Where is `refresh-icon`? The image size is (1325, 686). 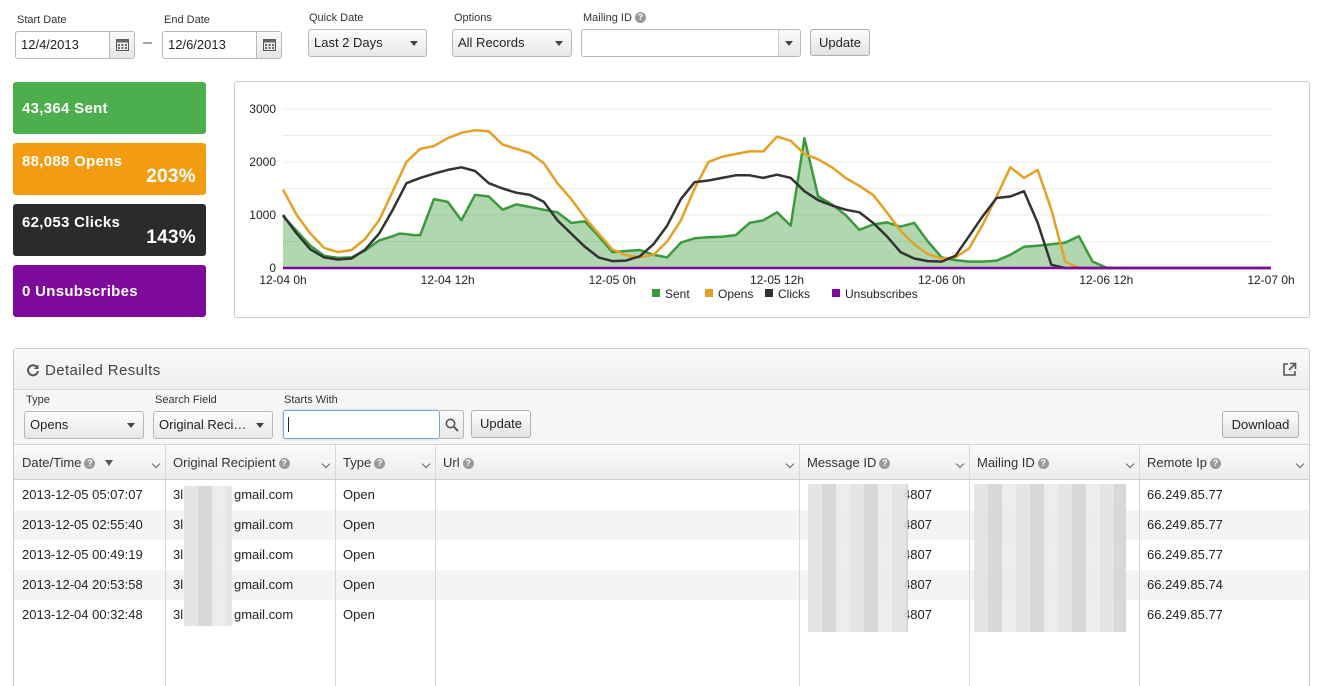
refresh-icon is located at coordinates (33, 370).